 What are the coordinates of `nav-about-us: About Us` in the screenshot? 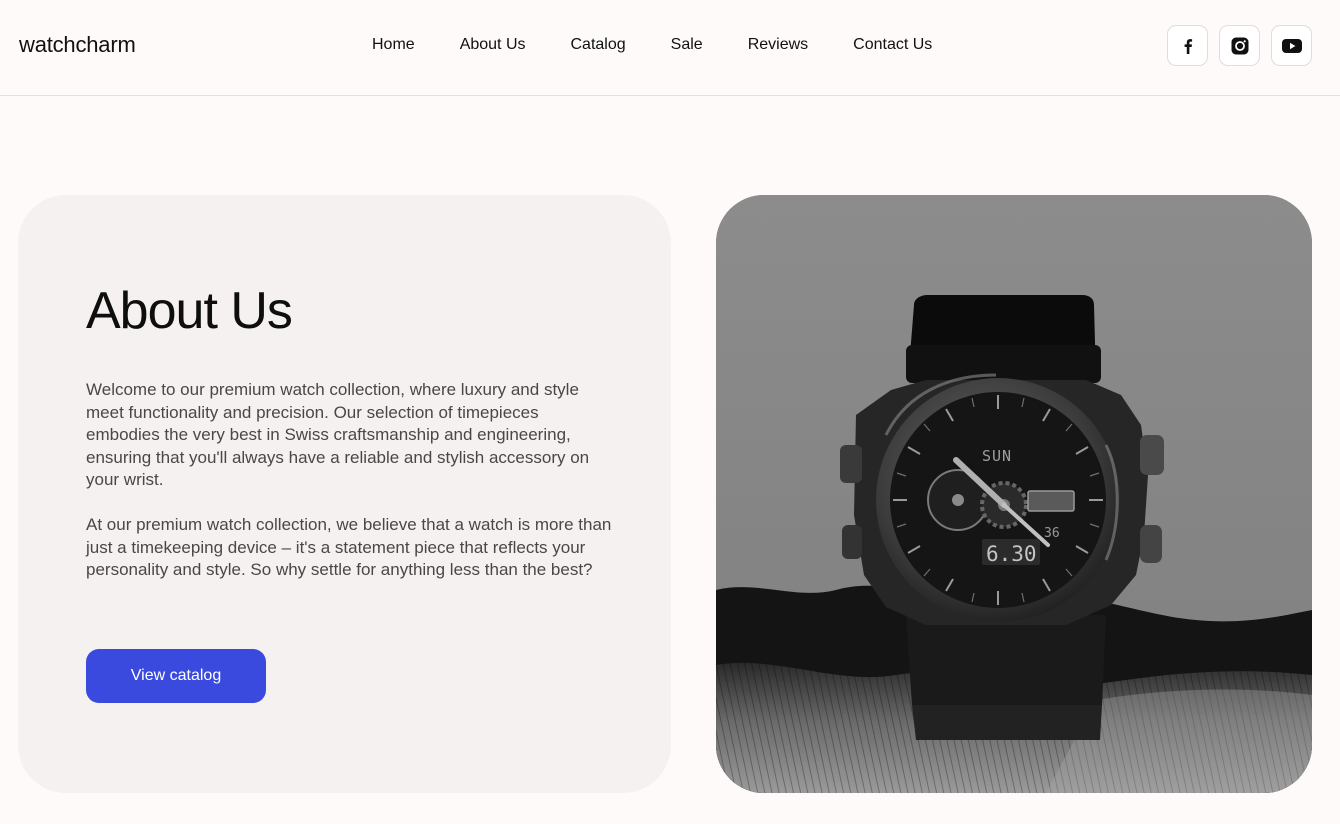 It's located at (493, 45).